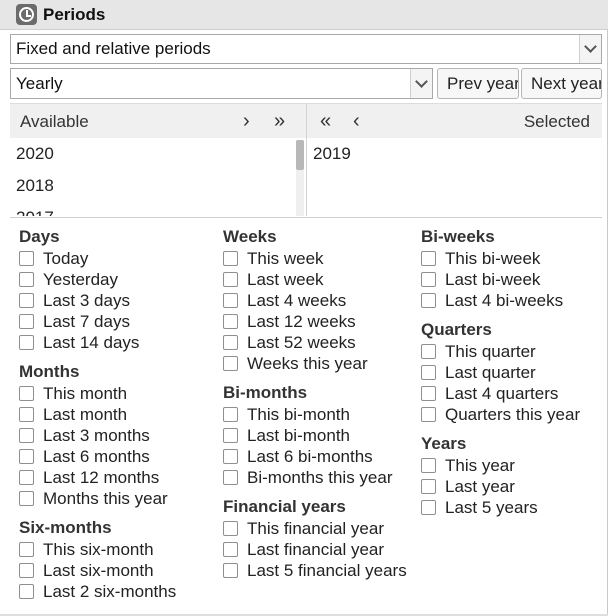 The width and height of the screenshot is (614, 616). Describe the element at coordinates (455, 177) in the screenshot. I see `selected-list: 2019` at that location.